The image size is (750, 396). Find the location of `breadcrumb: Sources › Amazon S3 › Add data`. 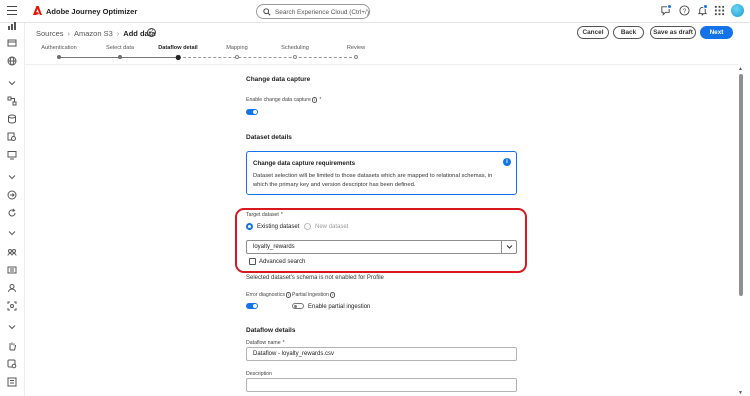

breadcrumb: Sources › Amazon S3 › Add data is located at coordinates (95, 33).